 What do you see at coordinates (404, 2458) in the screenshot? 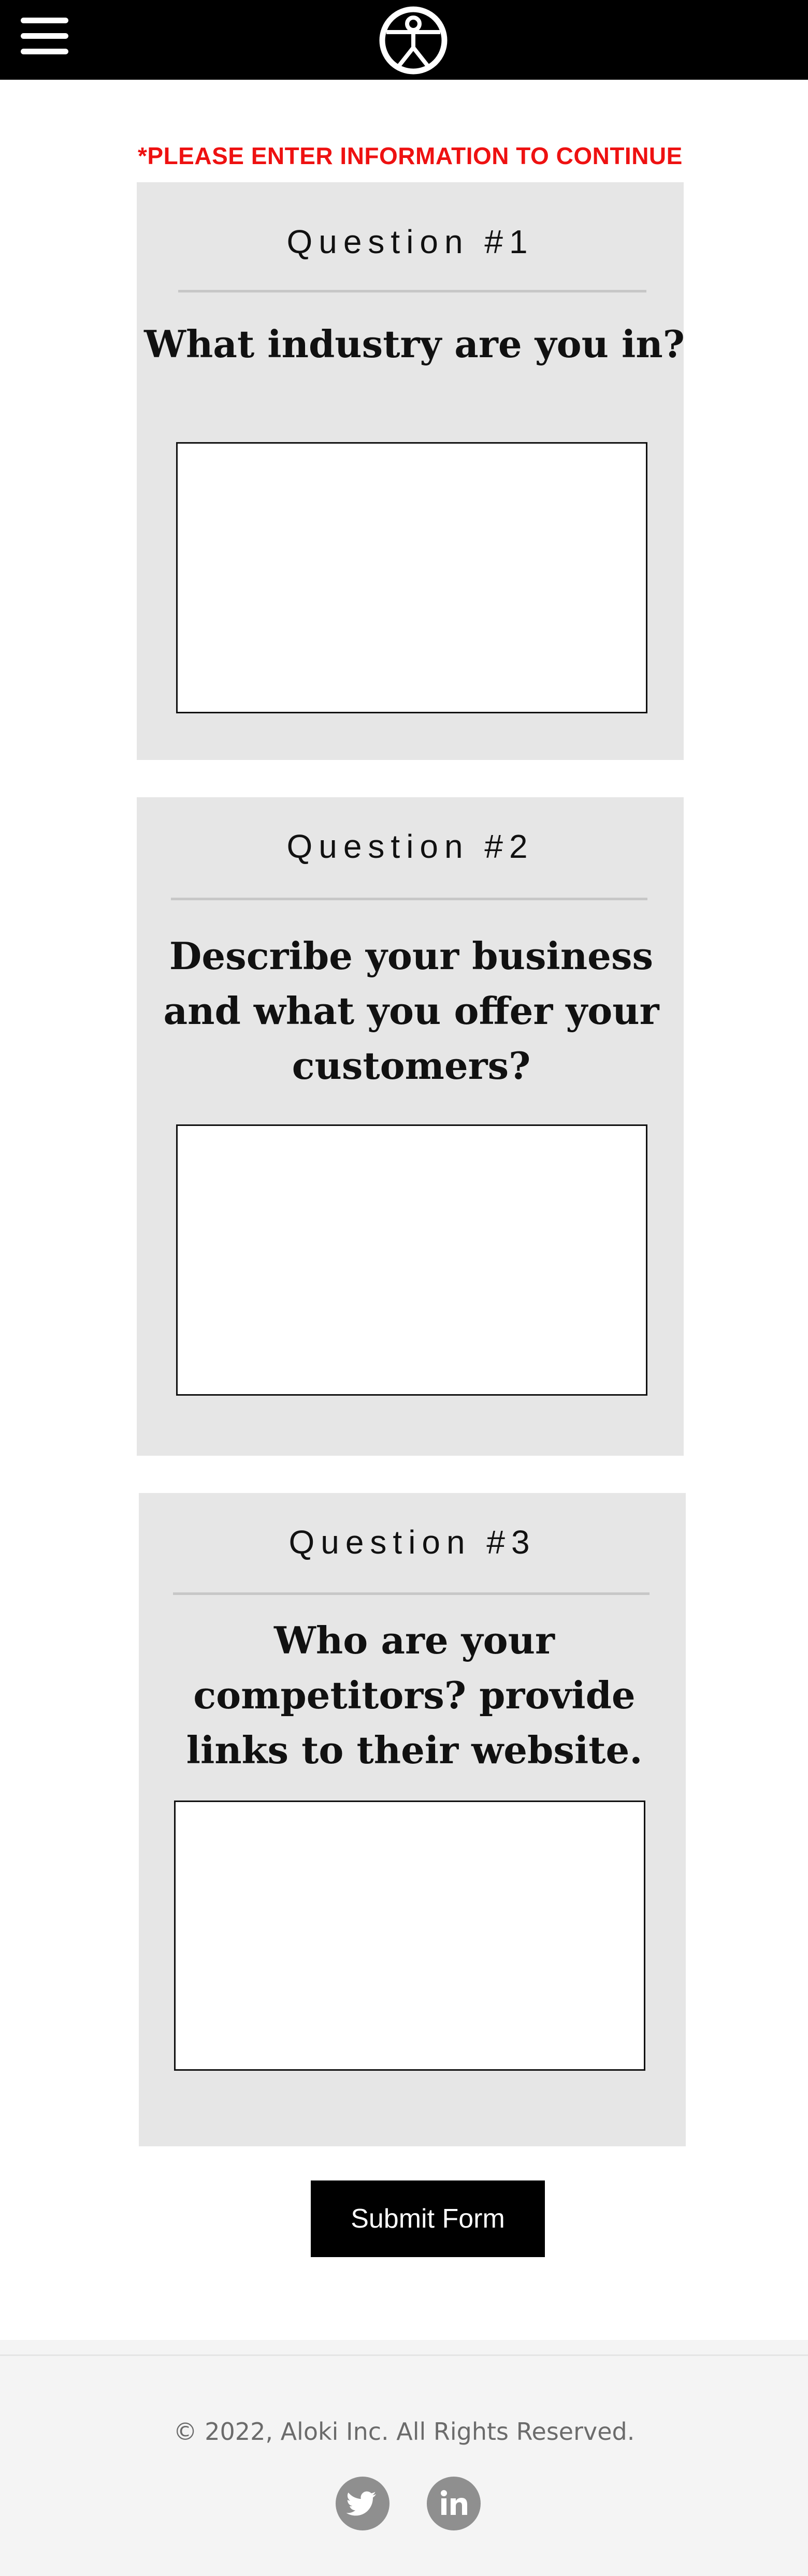
I see `site-footer: © 2022, Aloki Inc. All Rights Reserved.` at bounding box center [404, 2458].